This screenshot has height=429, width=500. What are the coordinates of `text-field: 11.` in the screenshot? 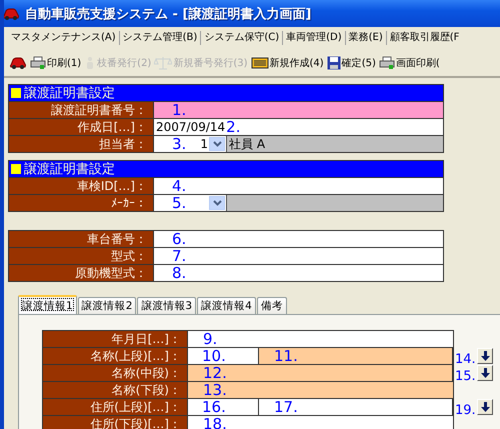 It's located at (355, 356).